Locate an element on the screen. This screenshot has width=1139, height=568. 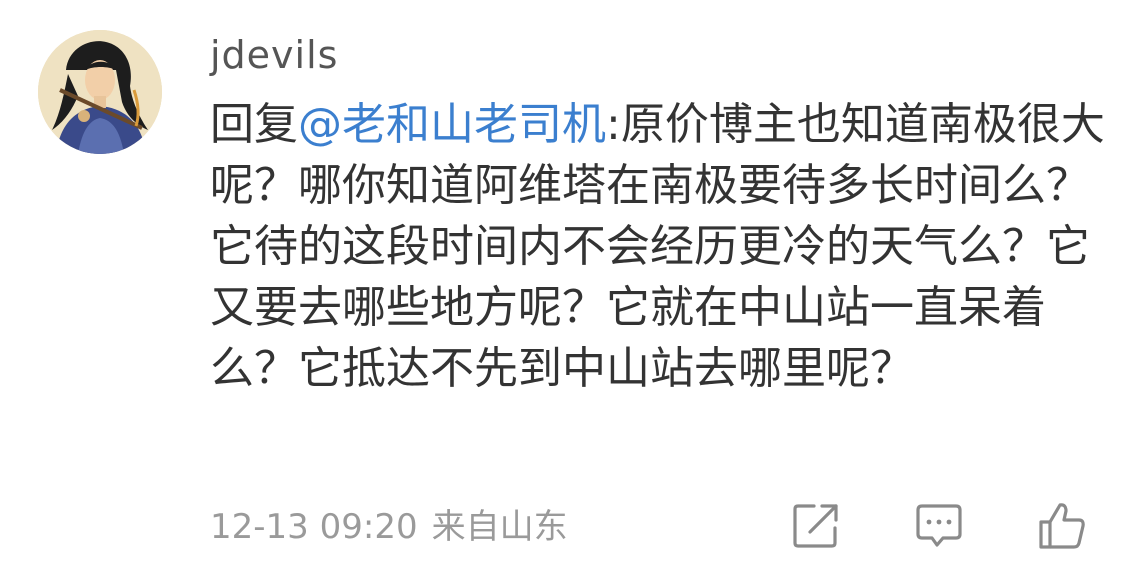
like-button is located at coordinates (1062, 526).